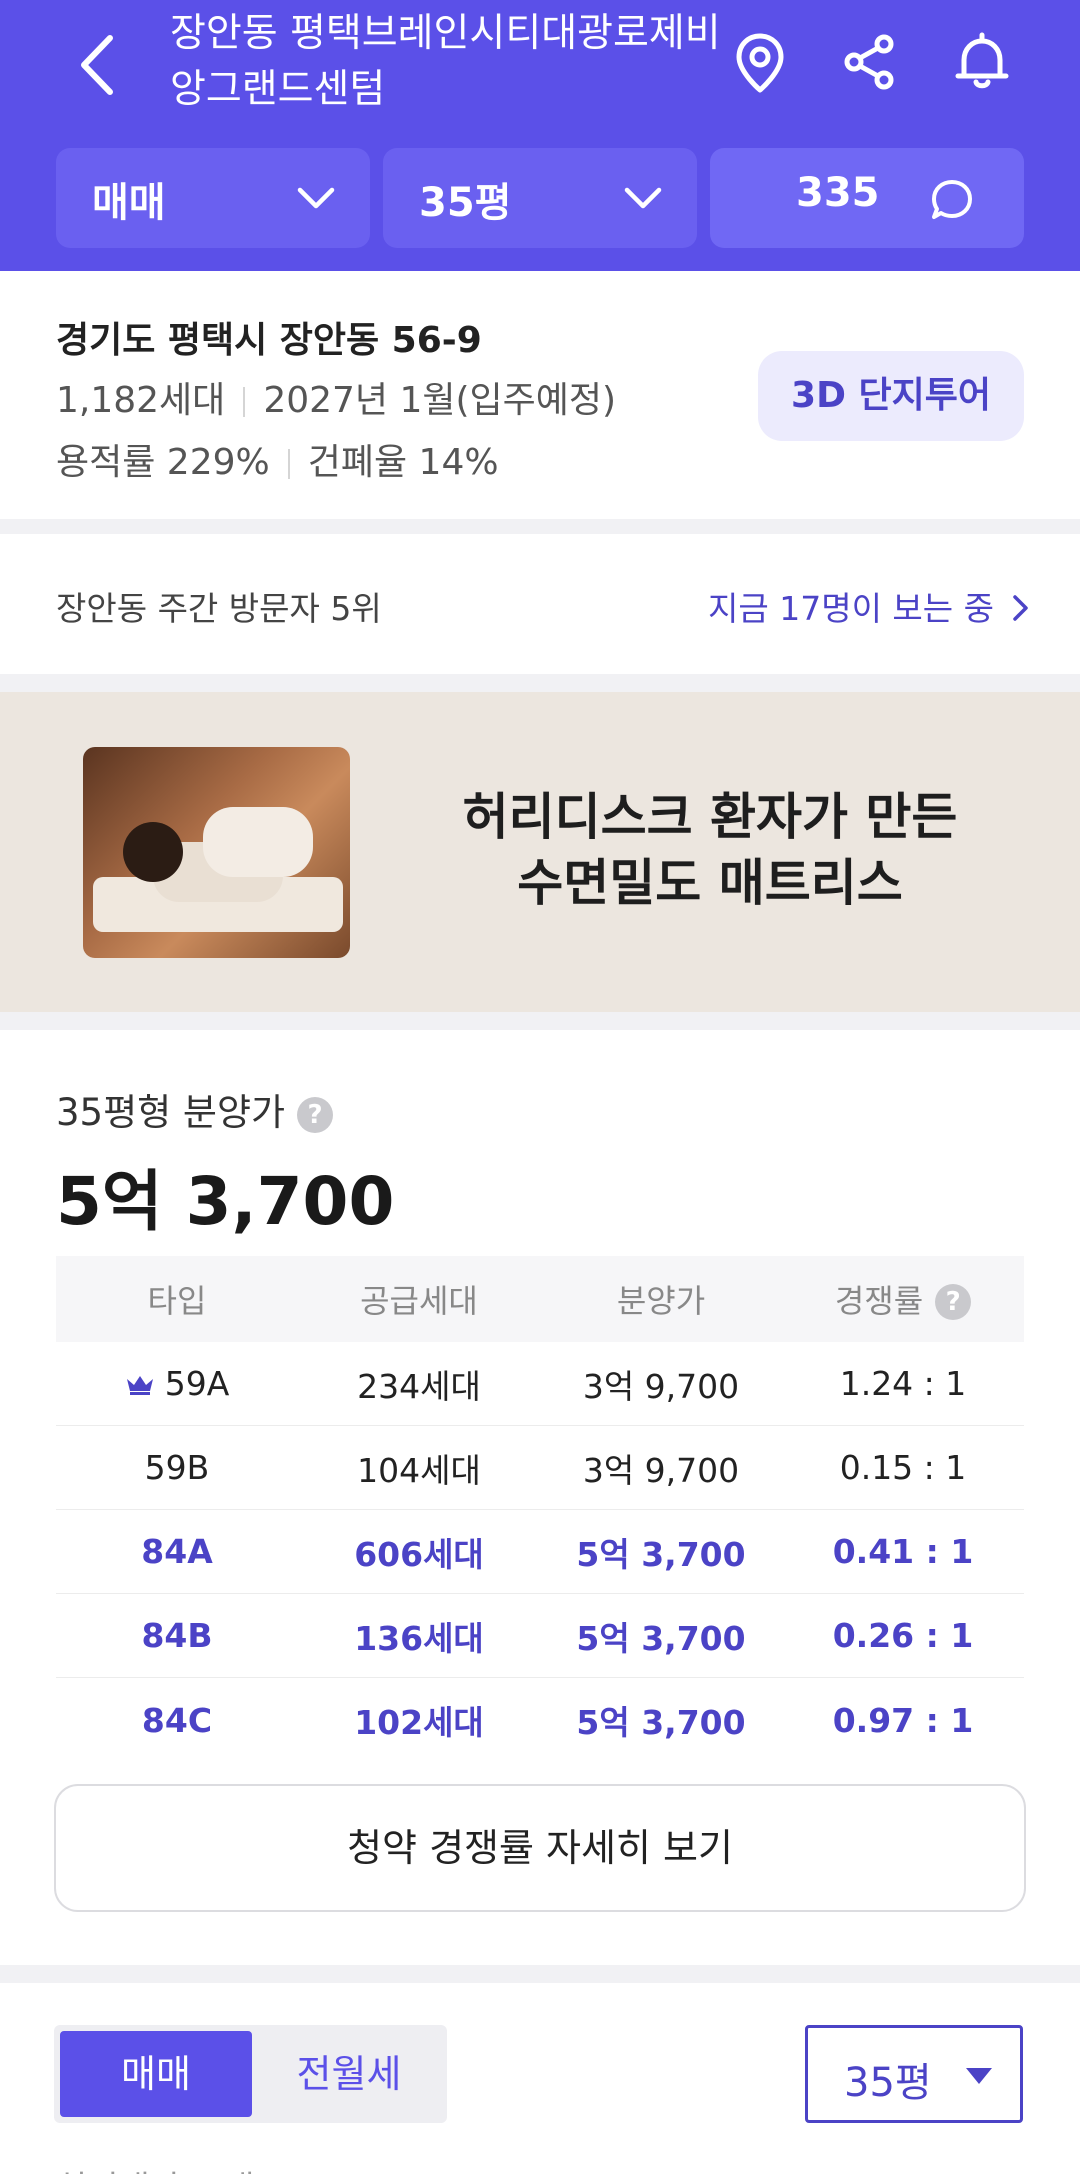 This screenshot has width=1080, height=2174. What do you see at coordinates (177, 1301) in the screenshot?
I see `header-type: 타입` at bounding box center [177, 1301].